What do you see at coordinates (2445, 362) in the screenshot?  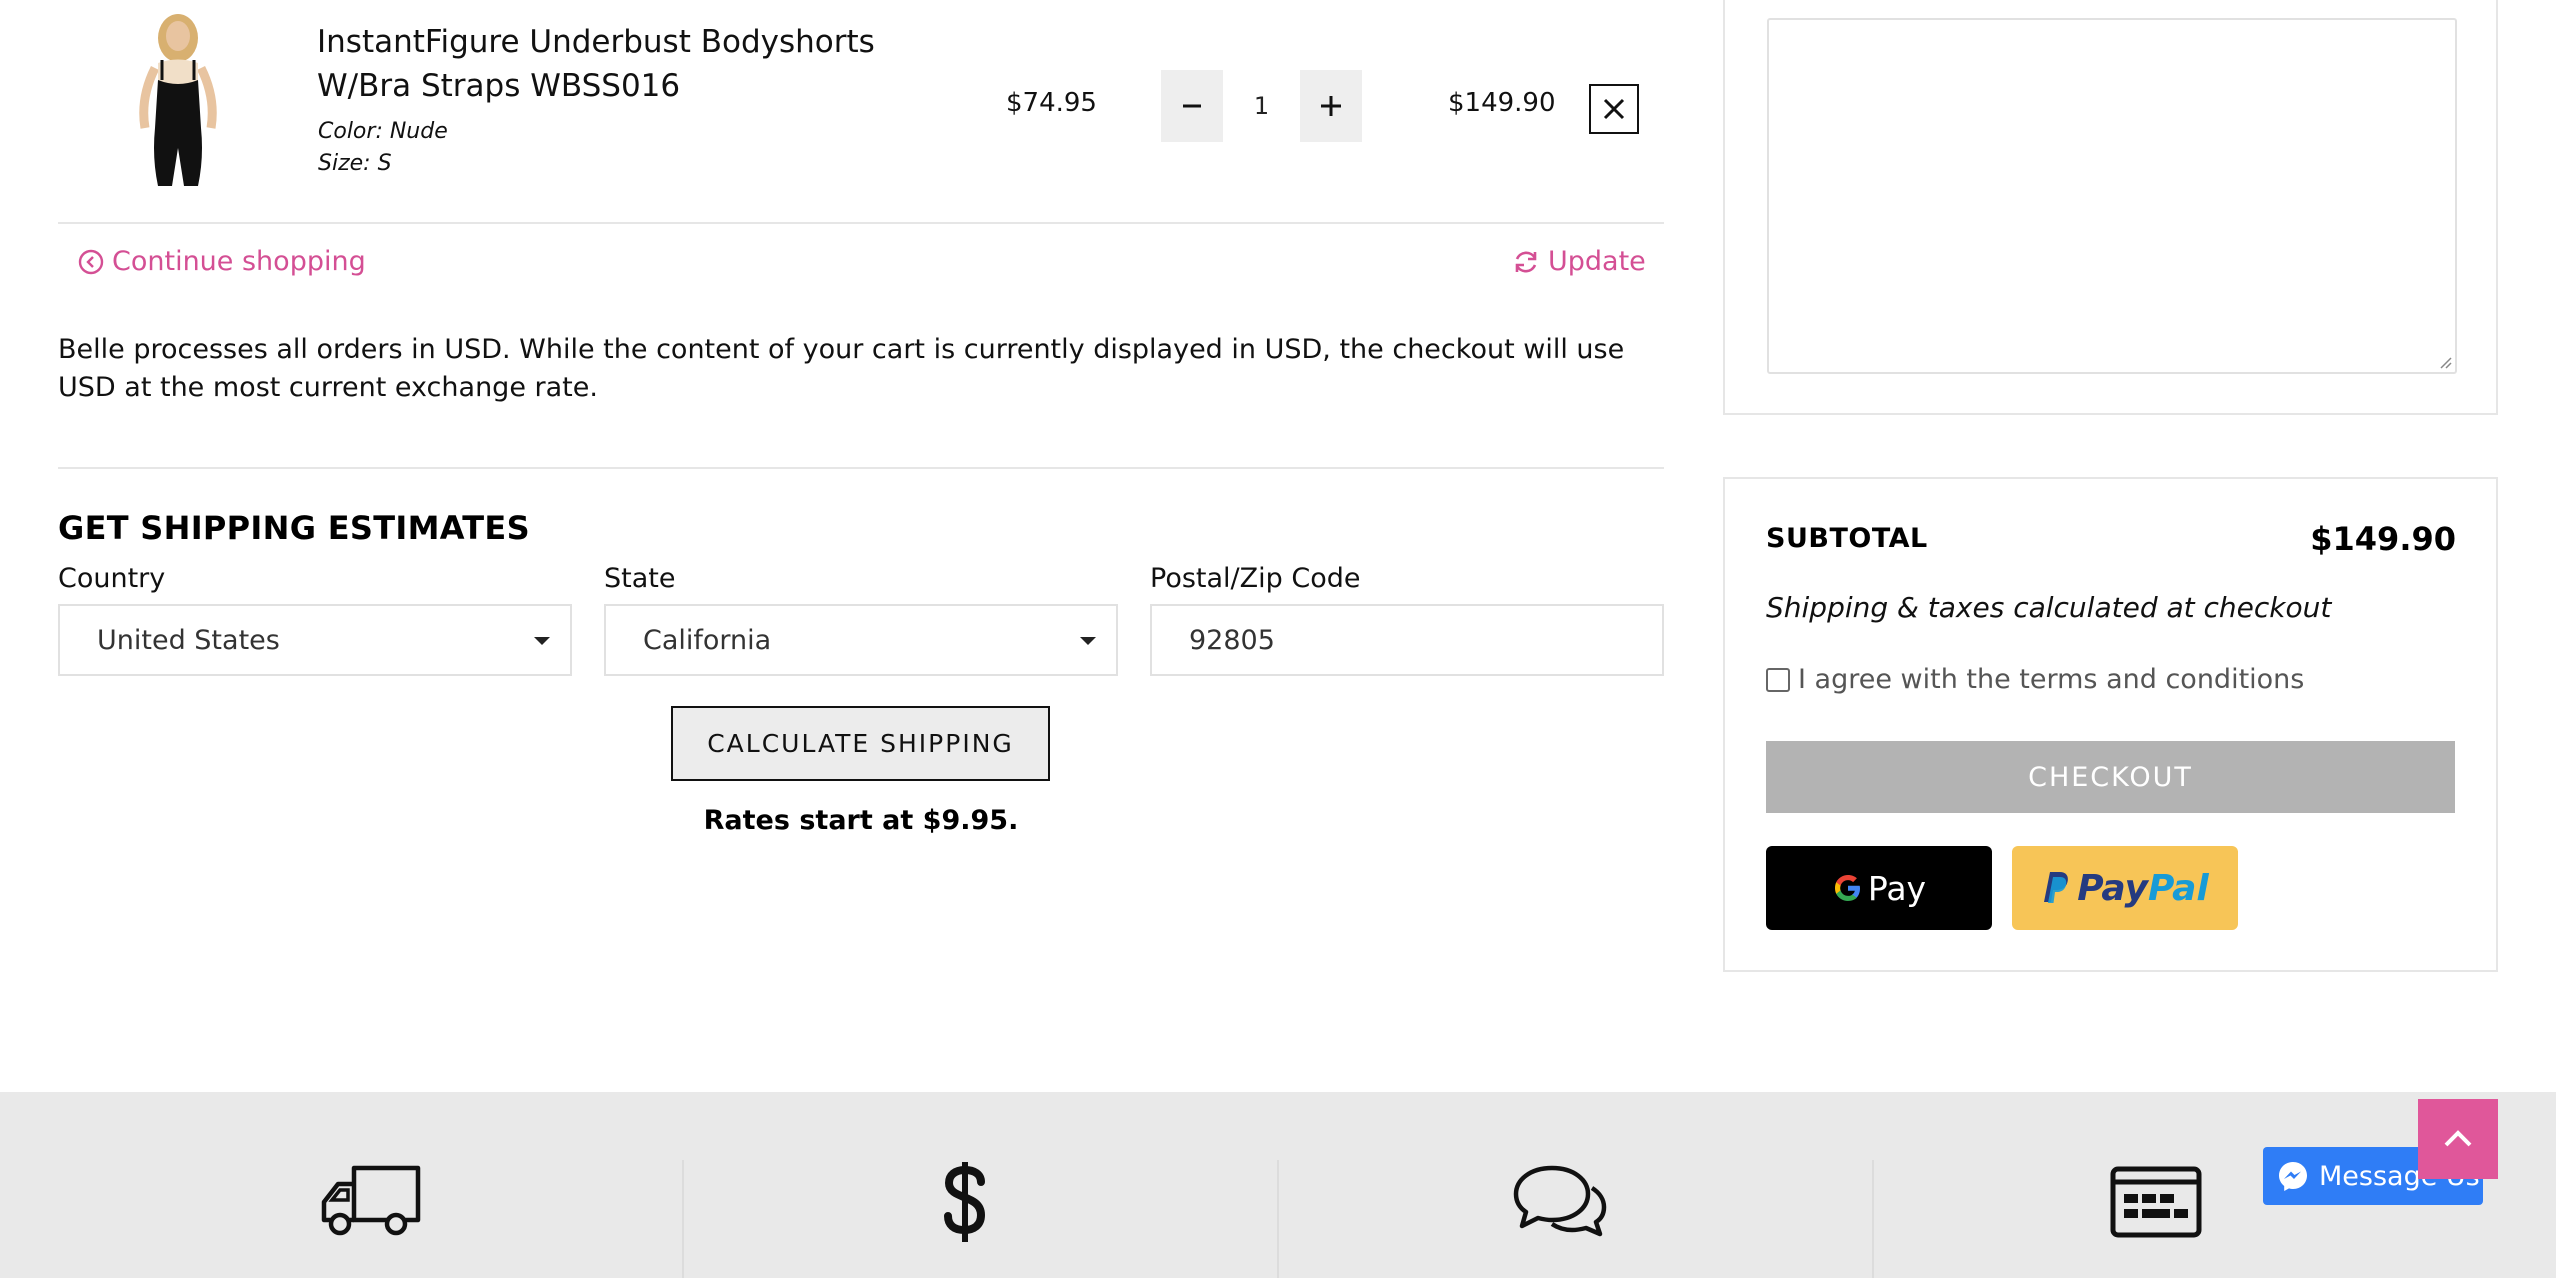 I see `resize-handle-icon` at bounding box center [2445, 362].